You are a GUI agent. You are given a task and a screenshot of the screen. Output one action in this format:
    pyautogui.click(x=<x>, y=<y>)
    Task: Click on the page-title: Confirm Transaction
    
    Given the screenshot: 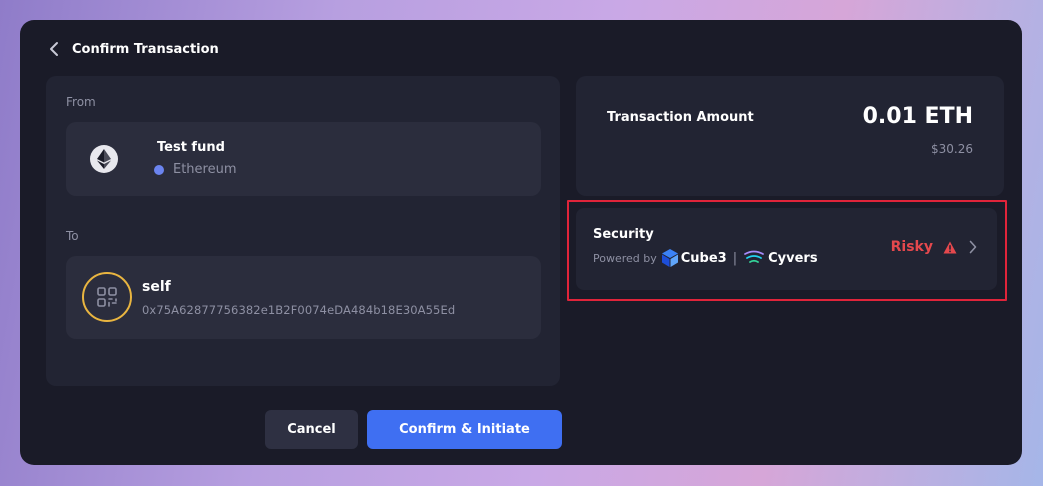 What is the action you would take?
    pyautogui.click(x=145, y=49)
    